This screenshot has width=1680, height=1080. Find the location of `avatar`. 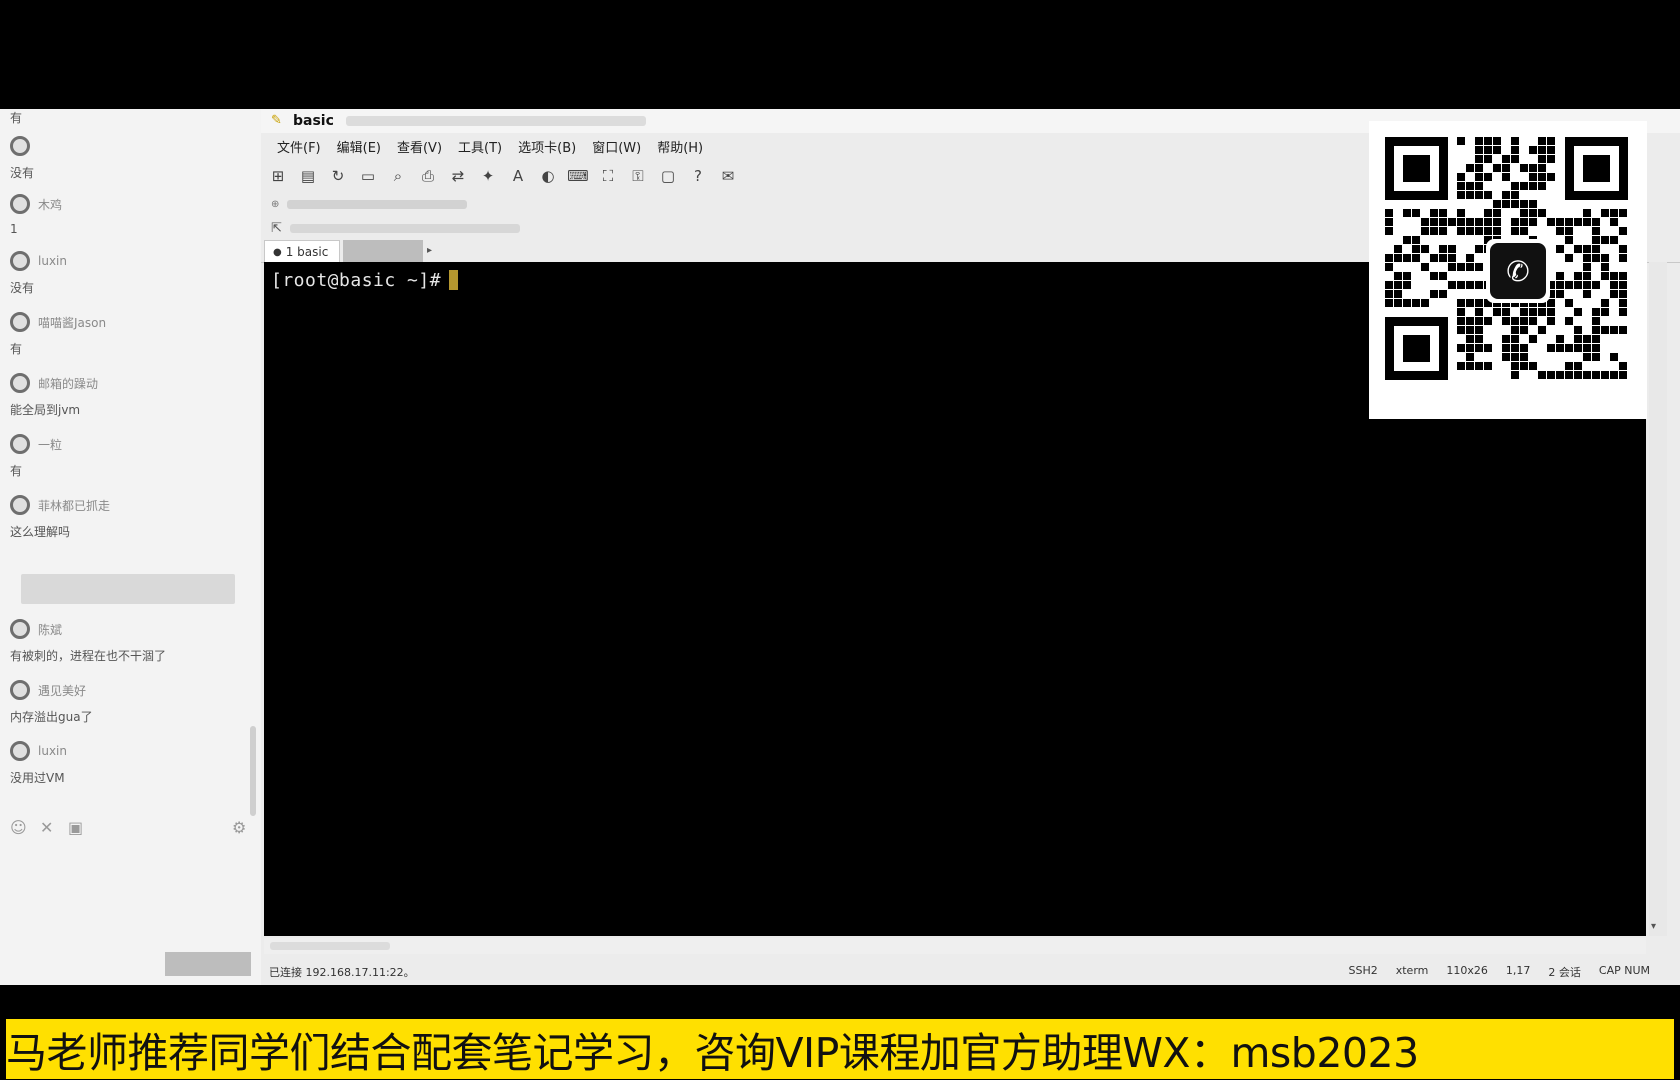

avatar is located at coordinates (20, 629).